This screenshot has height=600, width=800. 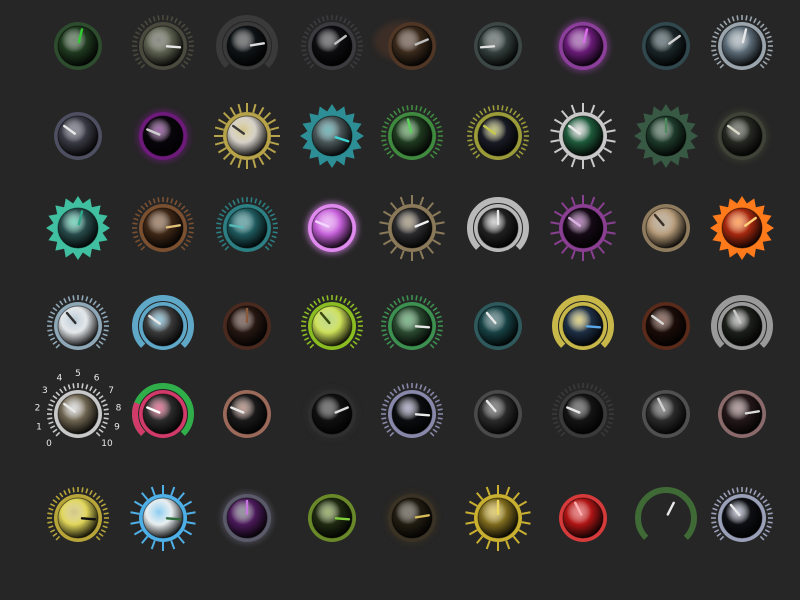 What do you see at coordinates (742, 136) in the screenshot?
I see `knob-k18` at bounding box center [742, 136].